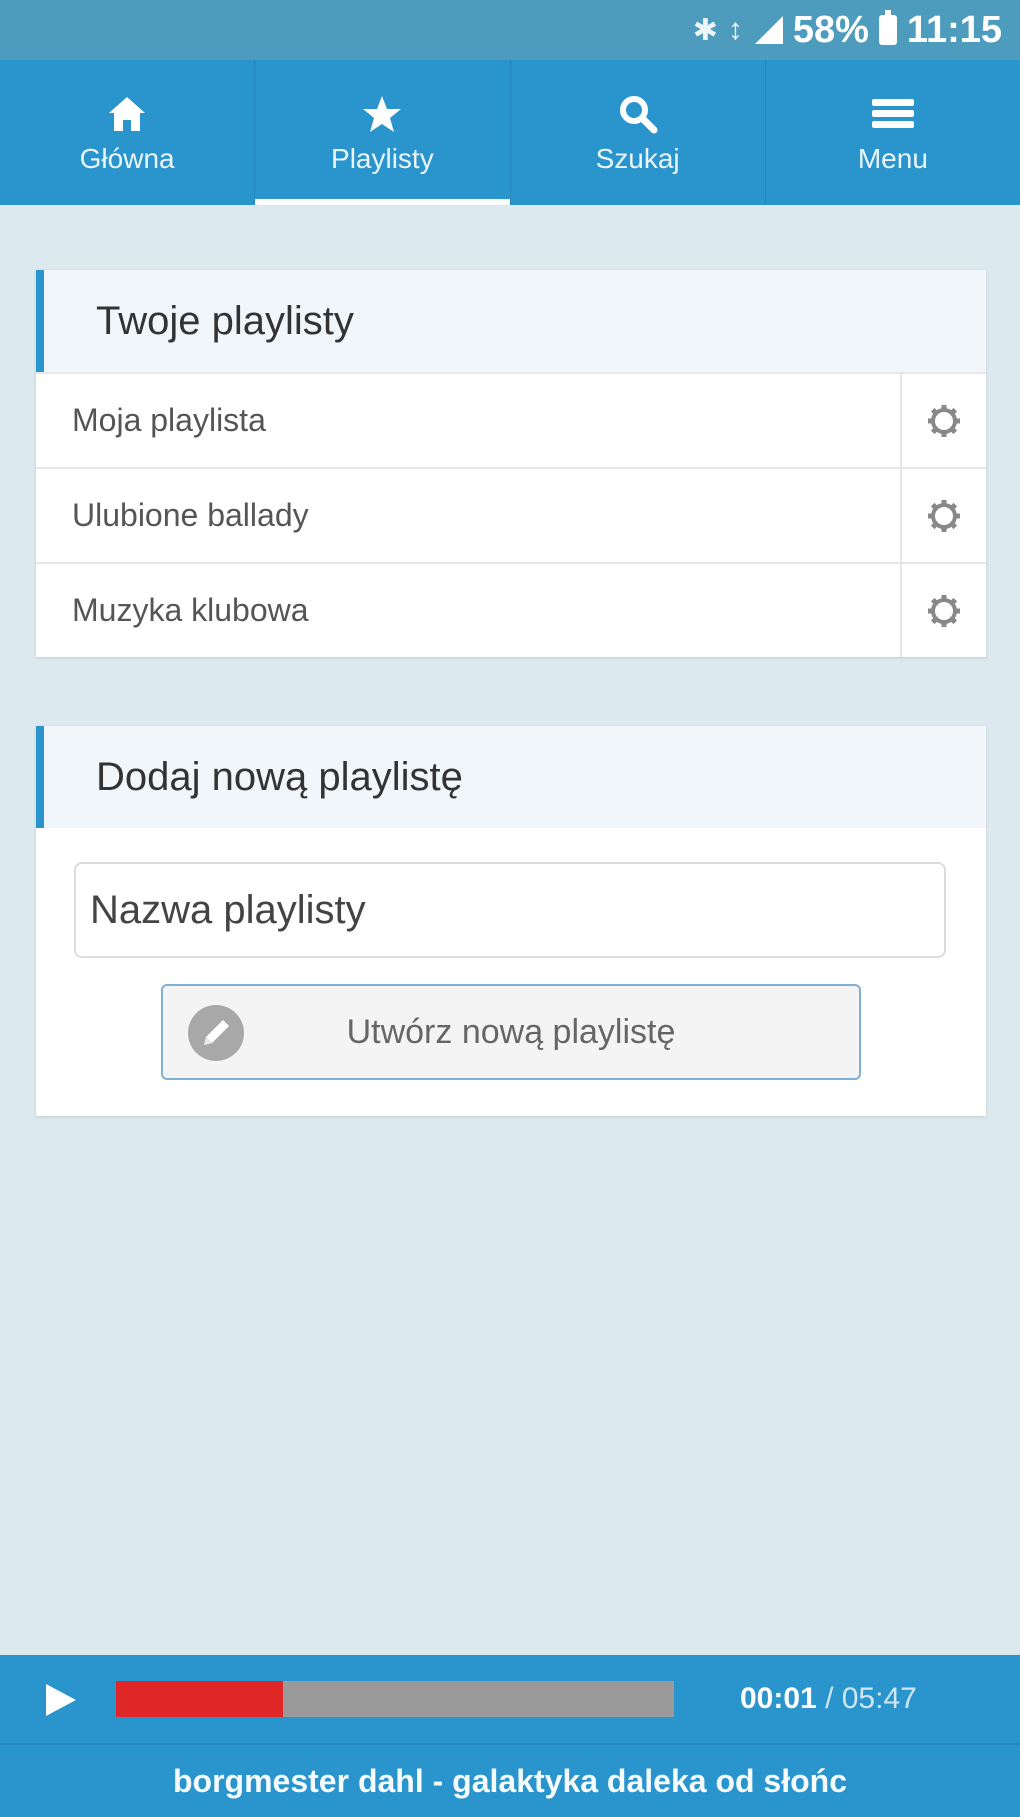 This screenshot has height=1817, width=1020. I want to click on home-icon, so click(127, 114).